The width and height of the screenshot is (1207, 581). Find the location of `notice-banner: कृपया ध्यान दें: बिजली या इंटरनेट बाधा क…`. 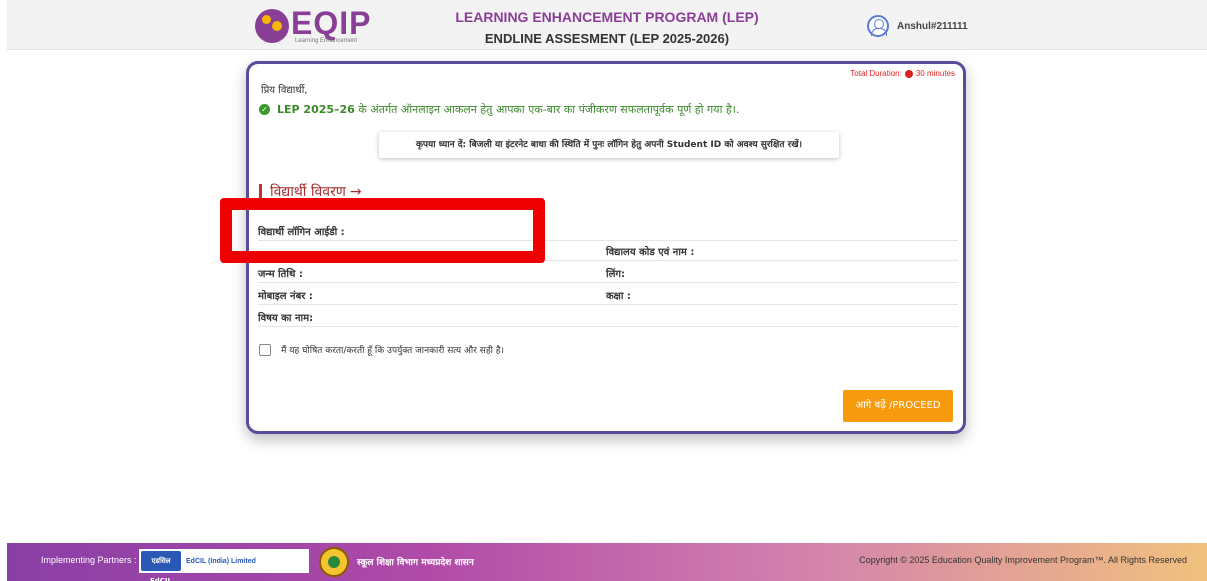

notice-banner: कृपया ध्यान दें: बिजली या इंटरनेट बाधा क… is located at coordinates (609, 145).